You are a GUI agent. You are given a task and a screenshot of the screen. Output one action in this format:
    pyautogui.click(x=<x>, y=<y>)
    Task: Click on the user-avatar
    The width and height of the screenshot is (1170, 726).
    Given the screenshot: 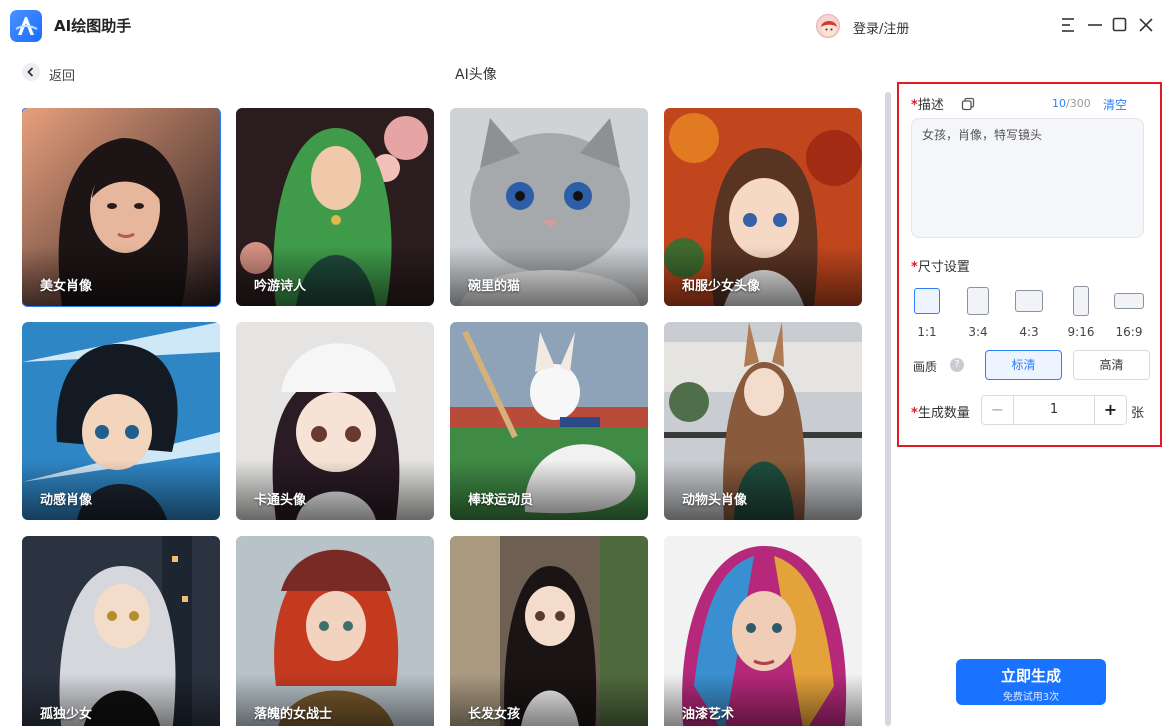 What is the action you would take?
    pyautogui.click(x=828, y=26)
    